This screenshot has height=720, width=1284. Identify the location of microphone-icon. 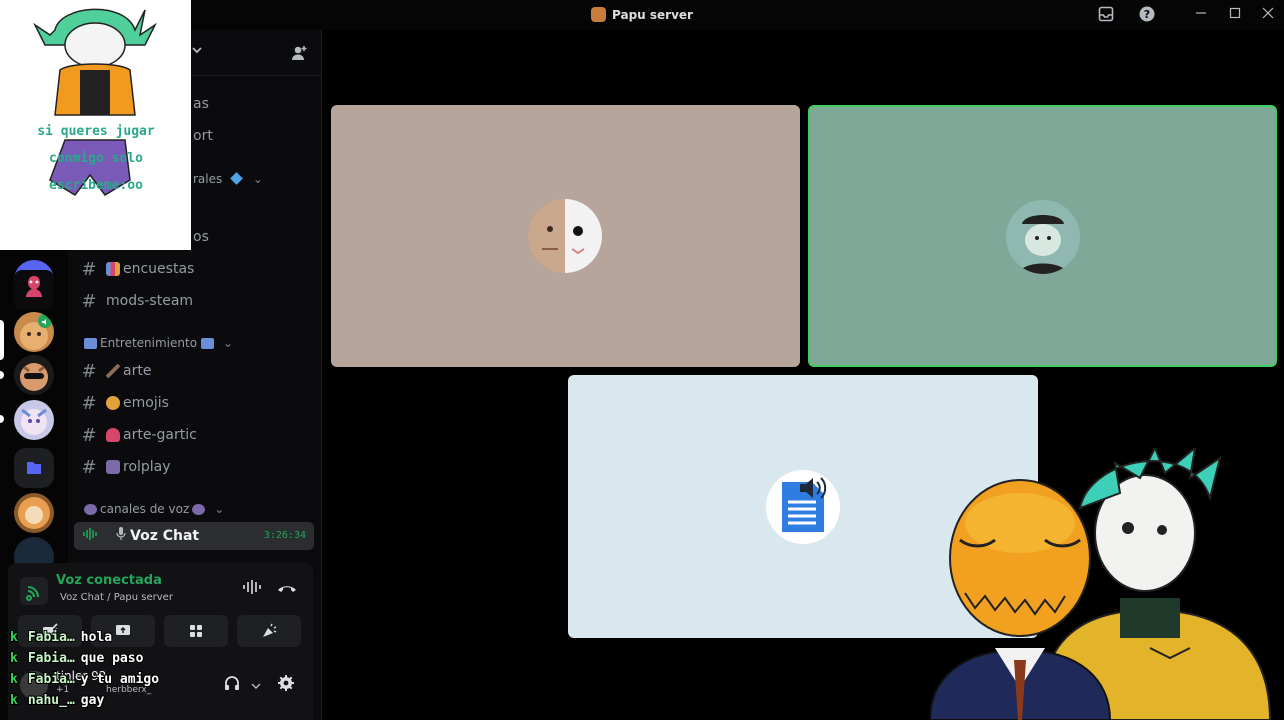
(121, 536).